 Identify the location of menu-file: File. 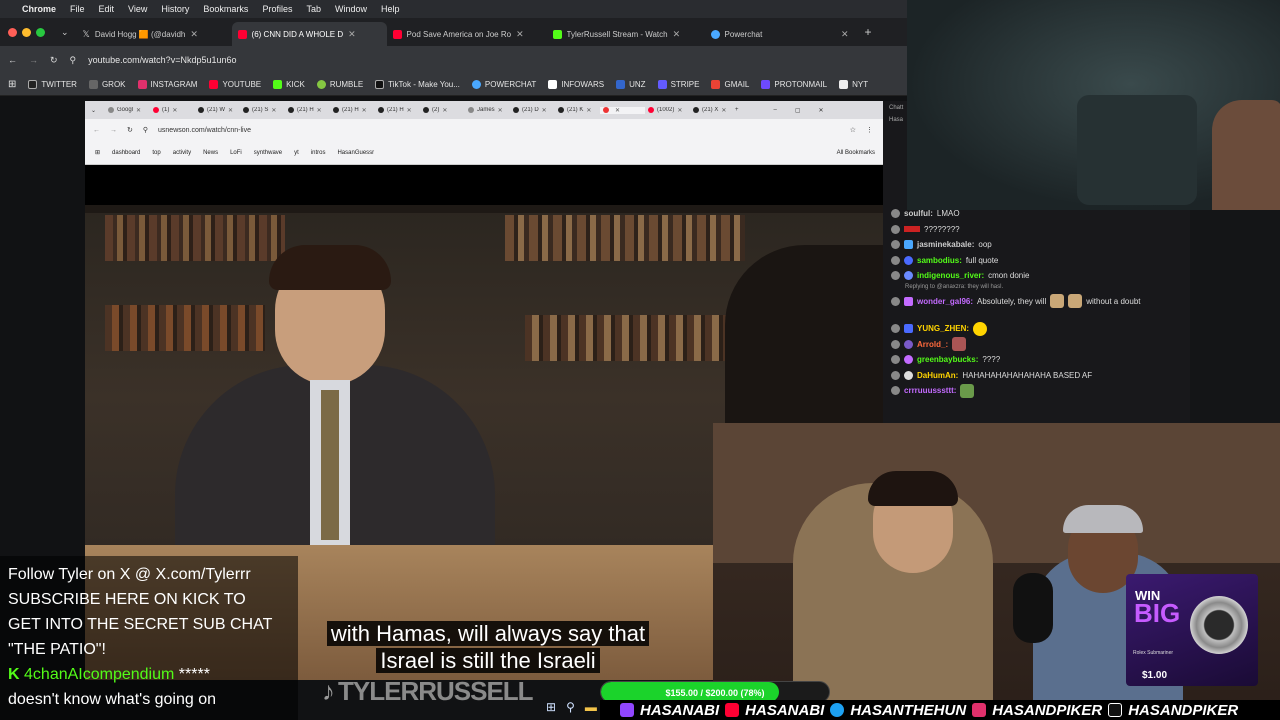
(77, 9).